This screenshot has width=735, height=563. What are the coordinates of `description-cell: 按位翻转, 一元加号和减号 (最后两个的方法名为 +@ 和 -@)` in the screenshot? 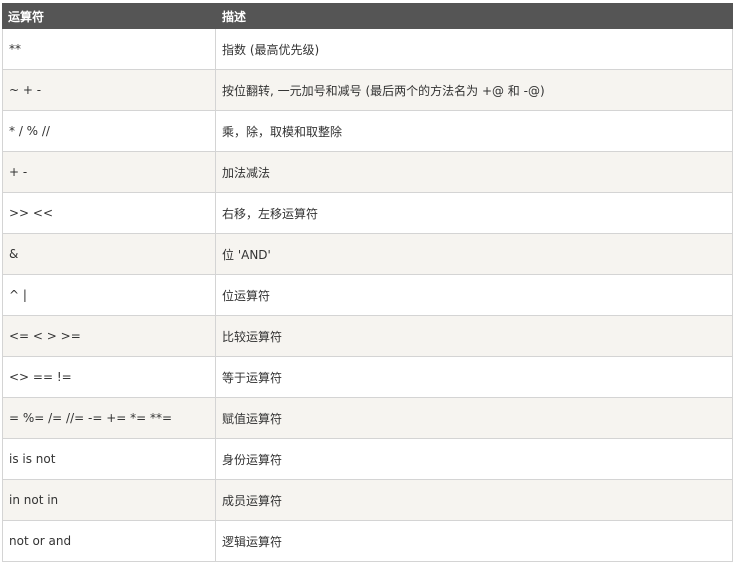 It's located at (474, 90).